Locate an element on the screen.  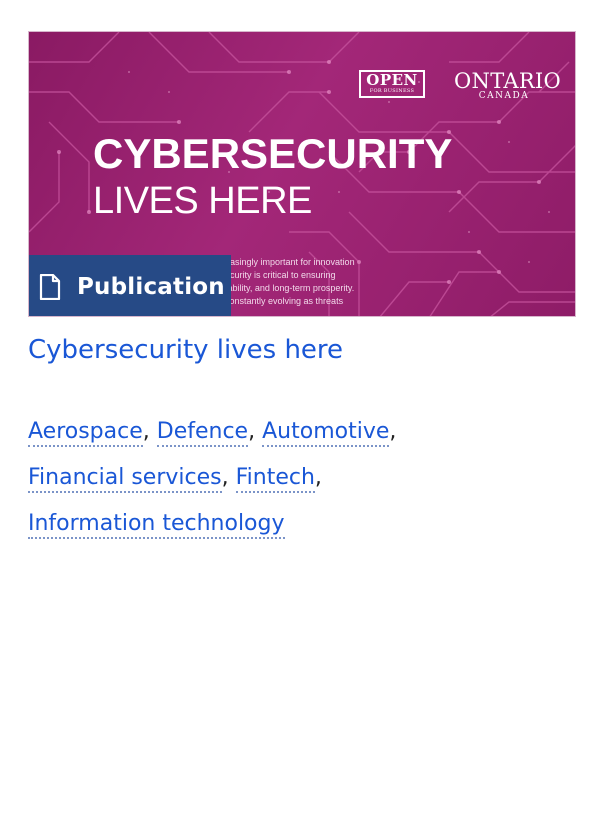
tag-link-defence: Defence is located at coordinates (202, 433).